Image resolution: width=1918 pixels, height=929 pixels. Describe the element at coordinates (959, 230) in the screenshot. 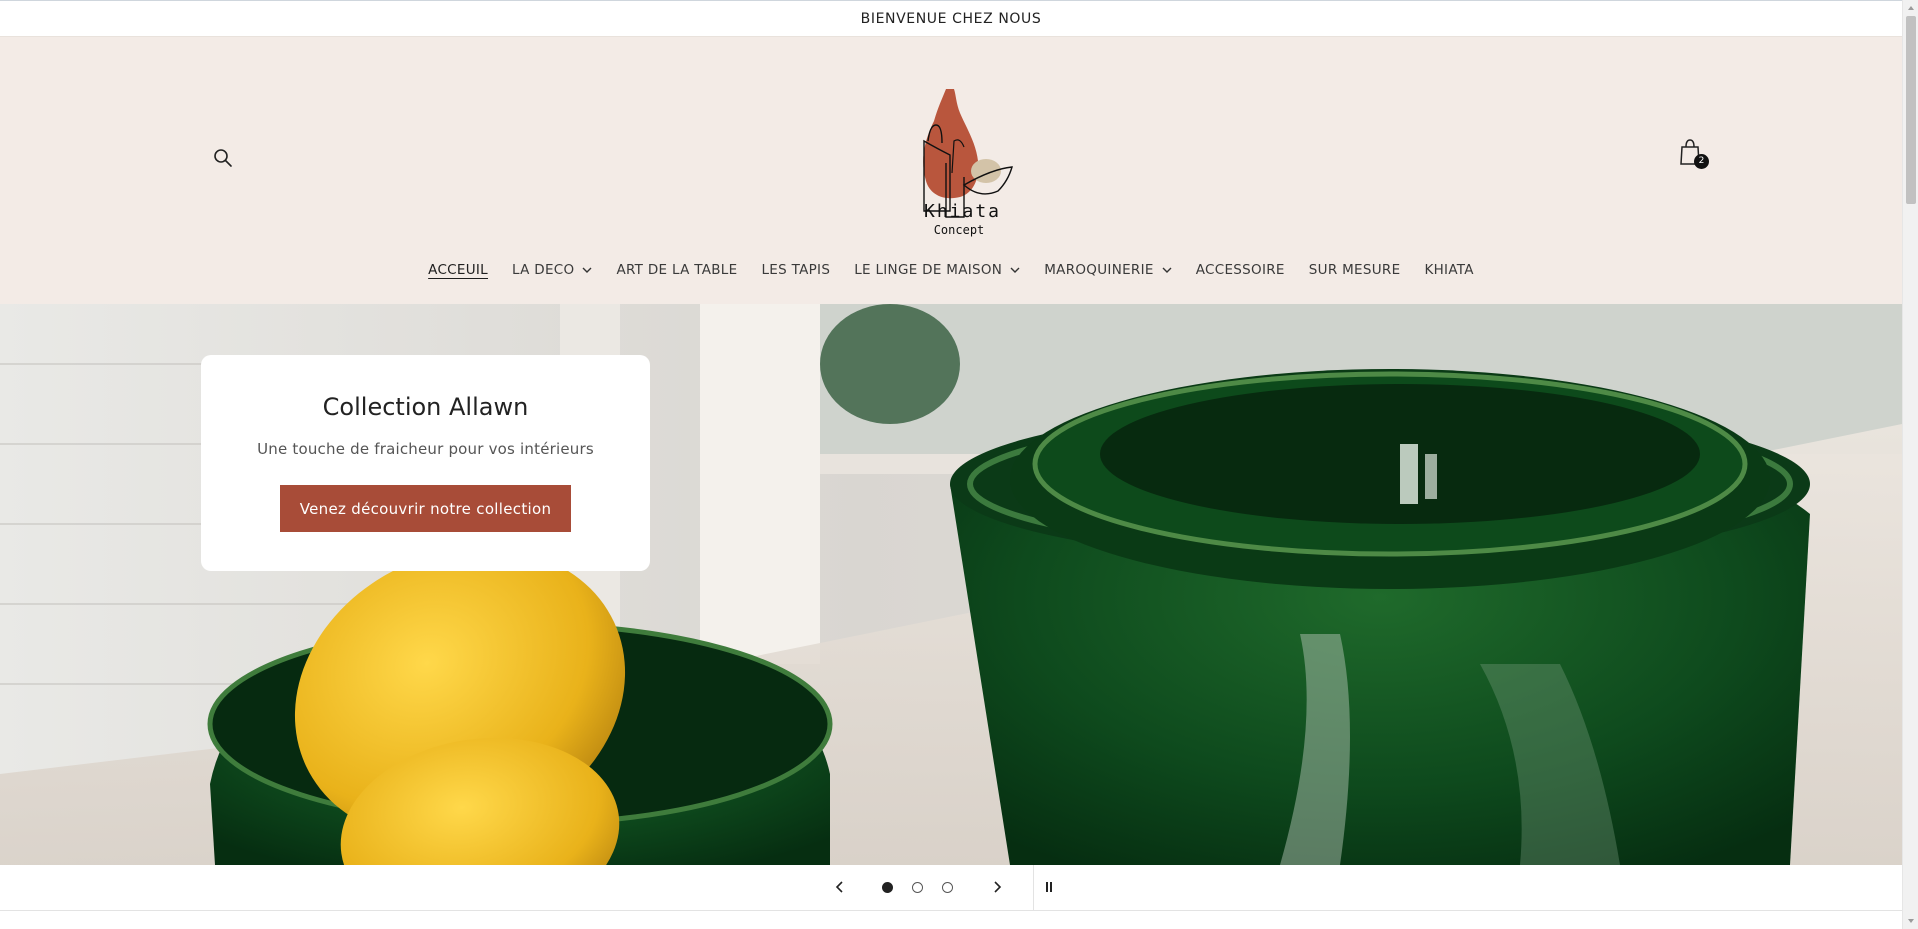

I see `logo-tagline: Concept` at that location.